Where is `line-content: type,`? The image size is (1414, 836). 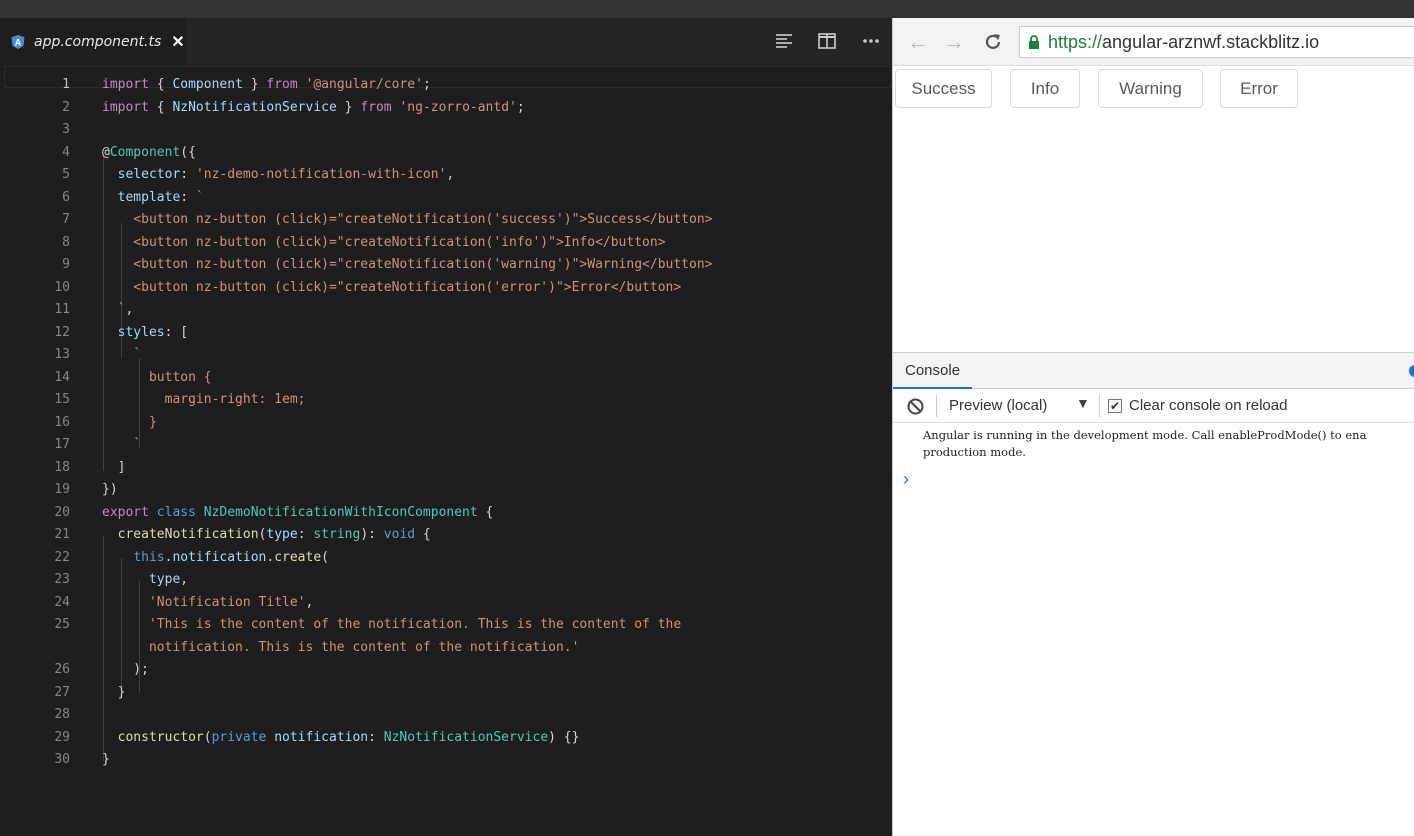 line-content: type, is located at coordinates (168, 579).